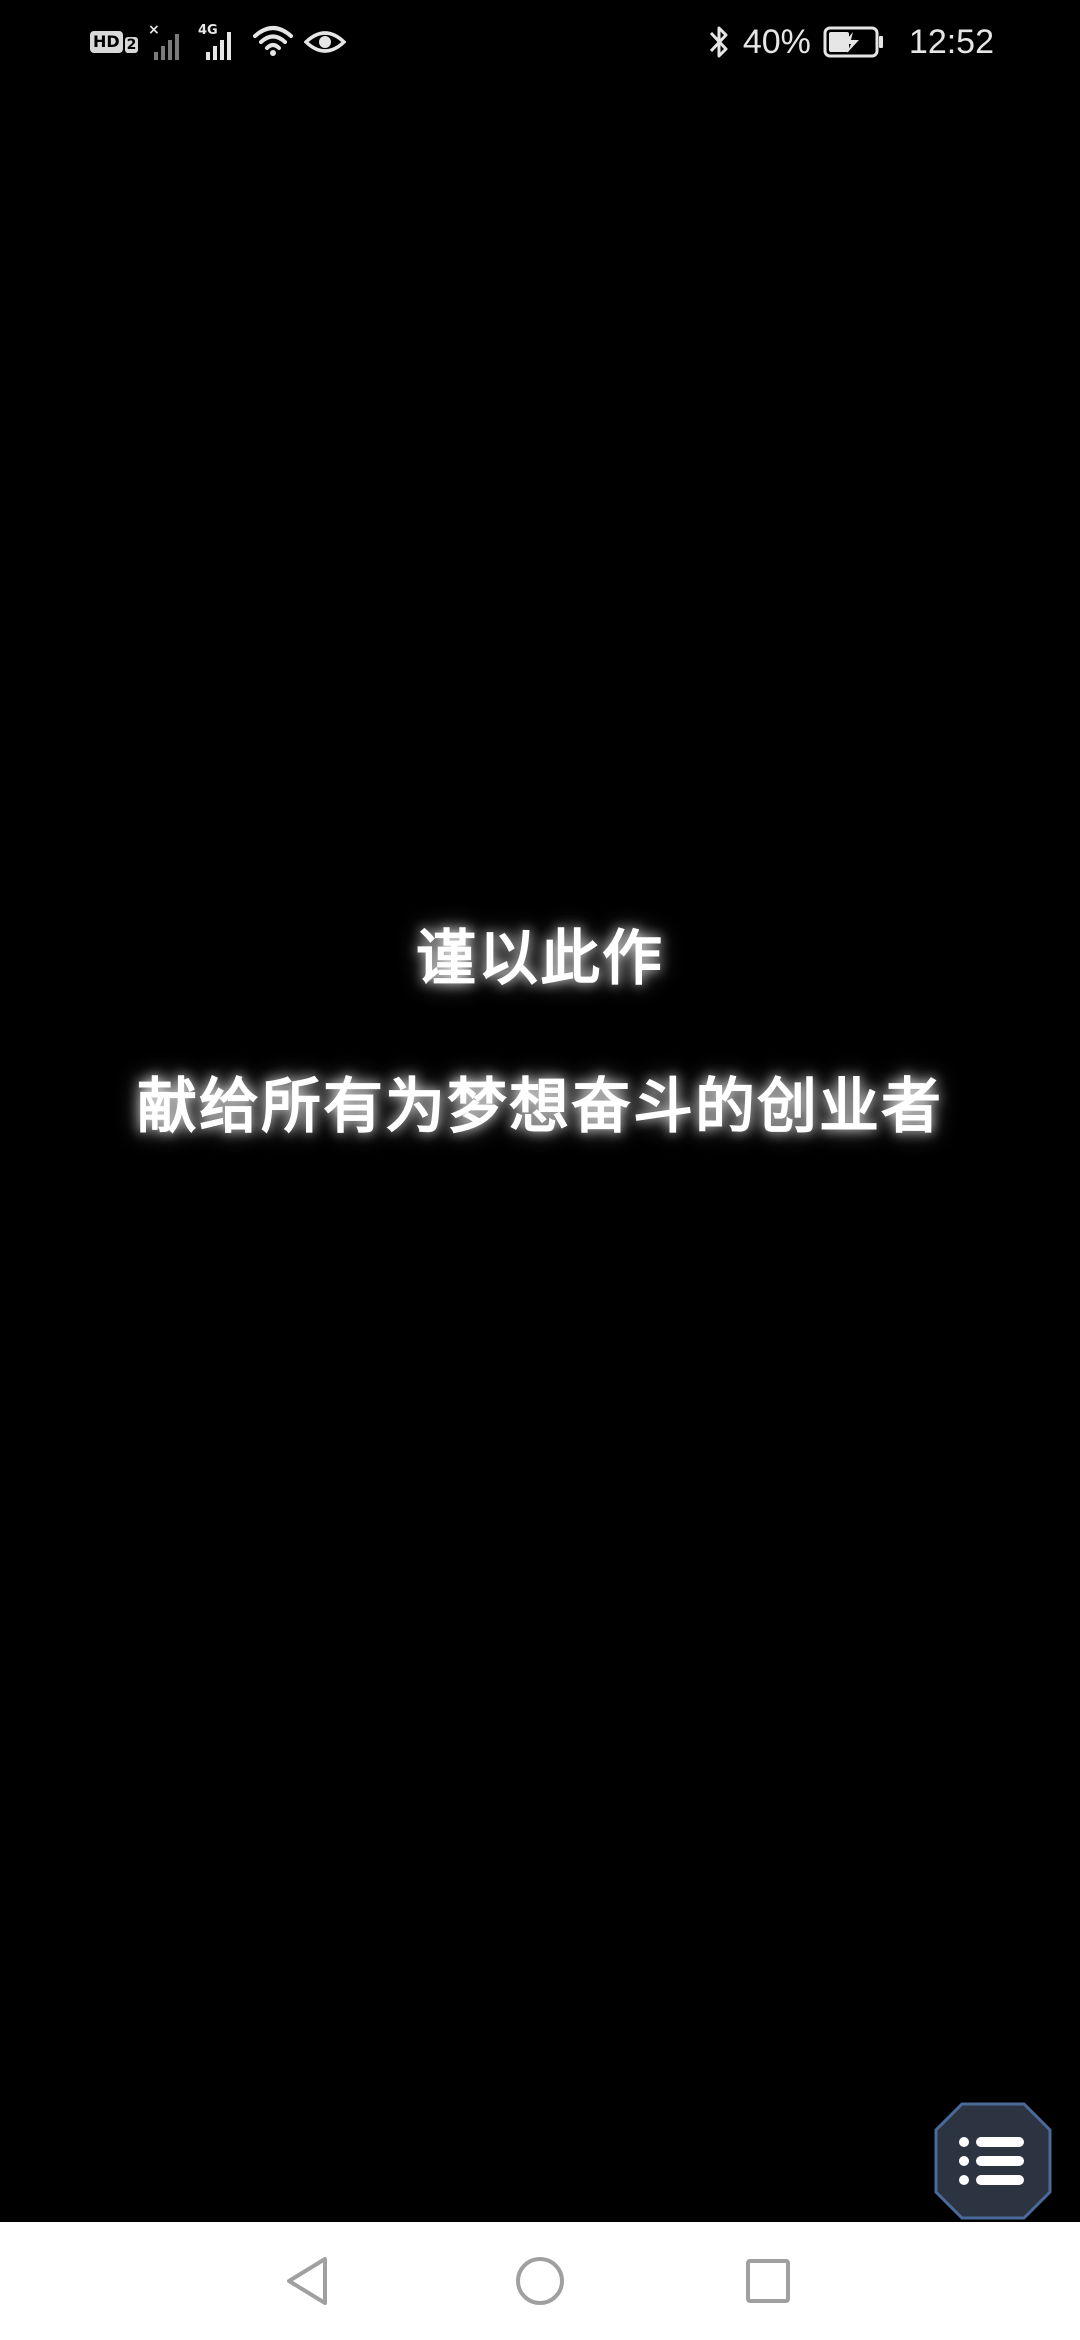  What do you see at coordinates (951, 41) in the screenshot?
I see `clock: 12:52` at bounding box center [951, 41].